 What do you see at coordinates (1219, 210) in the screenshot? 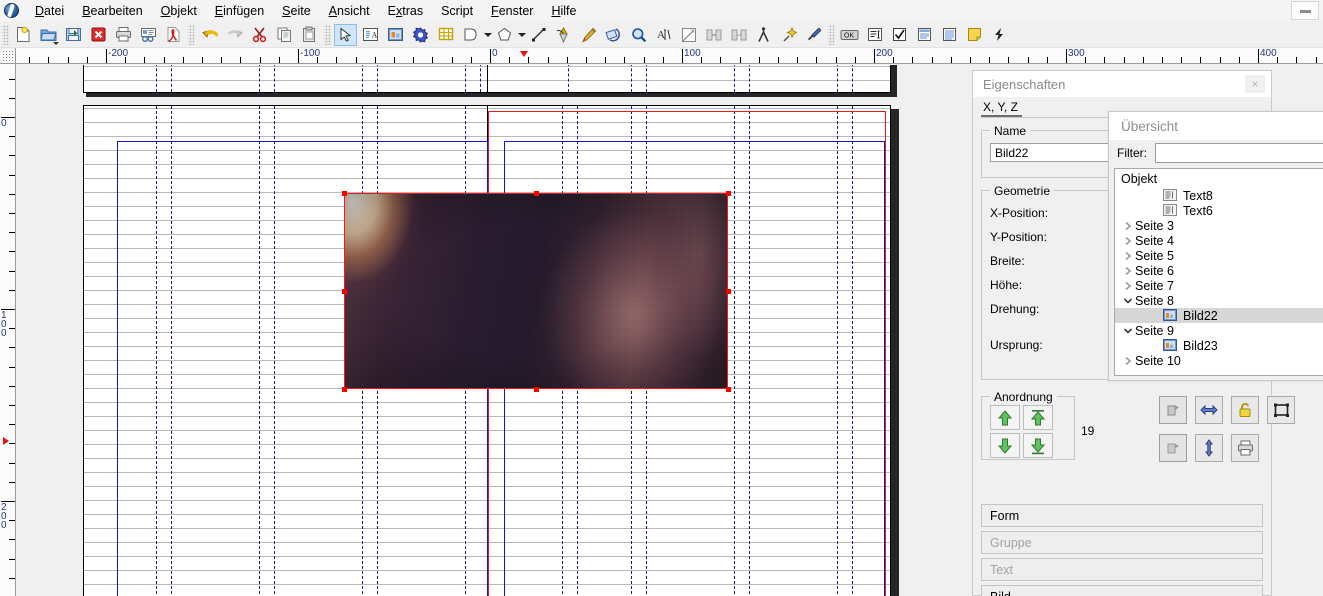
I see `outline-item: Text6` at bounding box center [1219, 210].